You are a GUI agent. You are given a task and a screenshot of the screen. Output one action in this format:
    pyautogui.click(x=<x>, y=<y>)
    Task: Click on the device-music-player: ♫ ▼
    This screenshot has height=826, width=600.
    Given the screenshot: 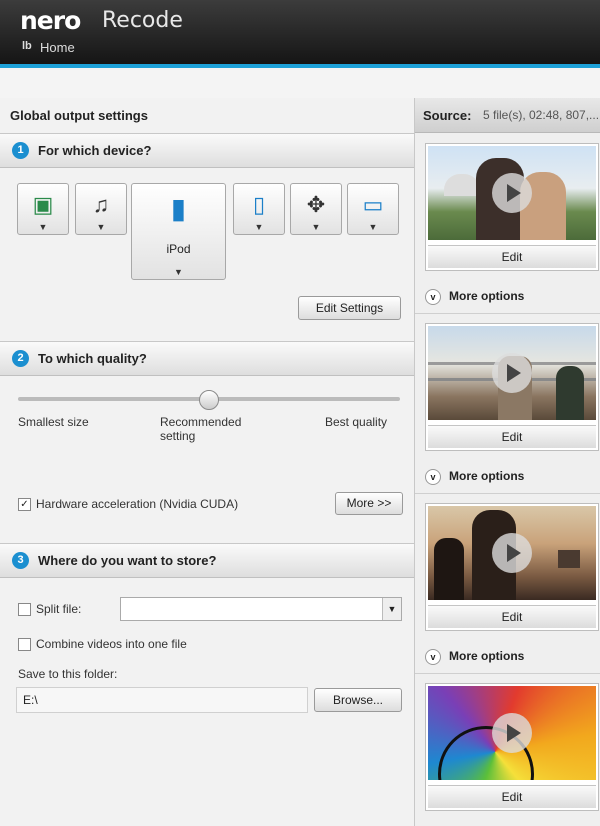 What is the action you would take?
    pyautogui.click(x=101, y=209)
    